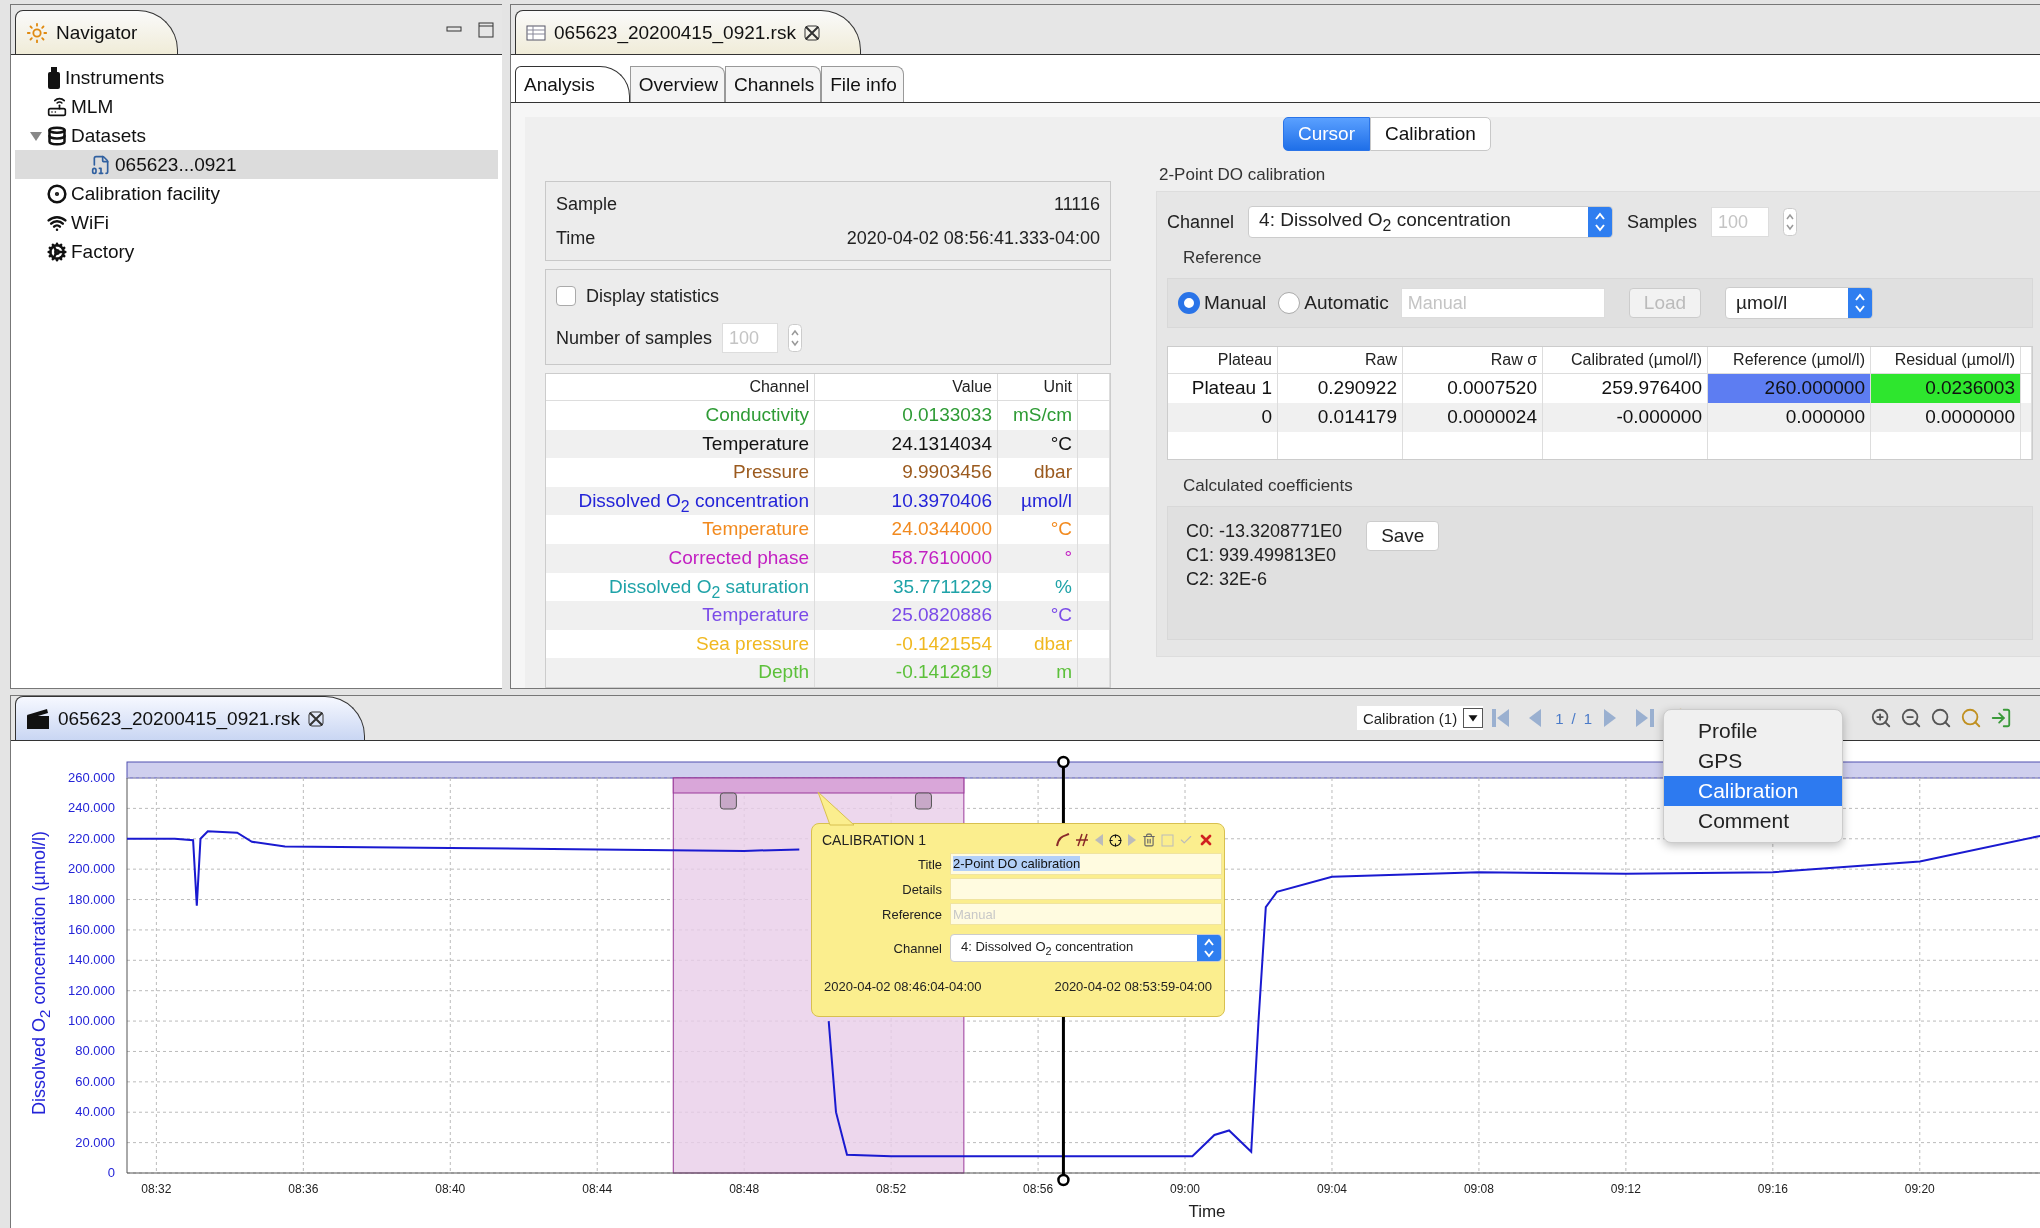 This screenshot has width=2040, height=1228. I want to click on bottle-icon, so click(54, 77).